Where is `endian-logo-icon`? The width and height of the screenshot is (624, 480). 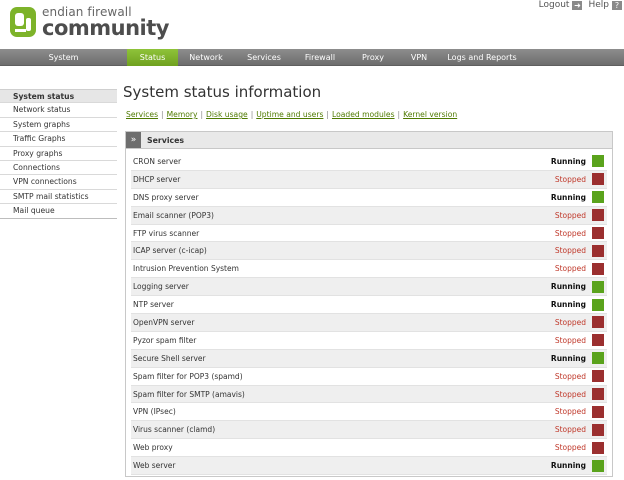 endian-logo-icon is located at coordinates (23, 22).